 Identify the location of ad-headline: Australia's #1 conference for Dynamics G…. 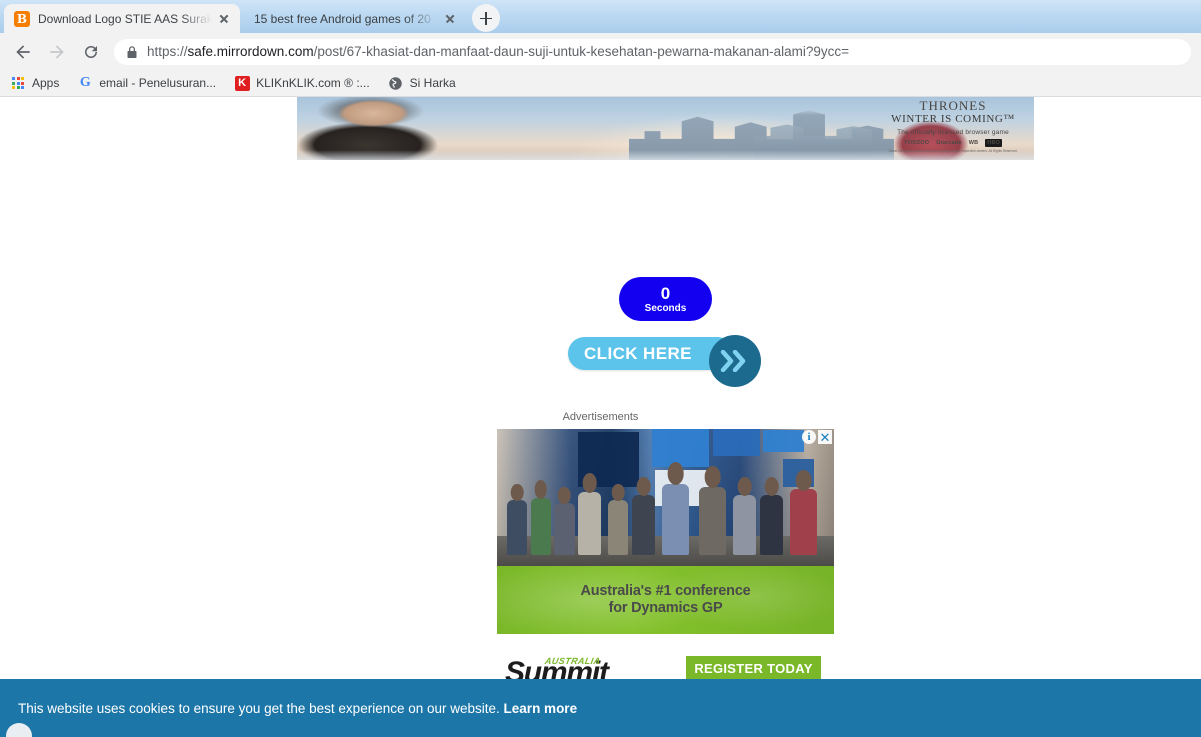
(665, 600).